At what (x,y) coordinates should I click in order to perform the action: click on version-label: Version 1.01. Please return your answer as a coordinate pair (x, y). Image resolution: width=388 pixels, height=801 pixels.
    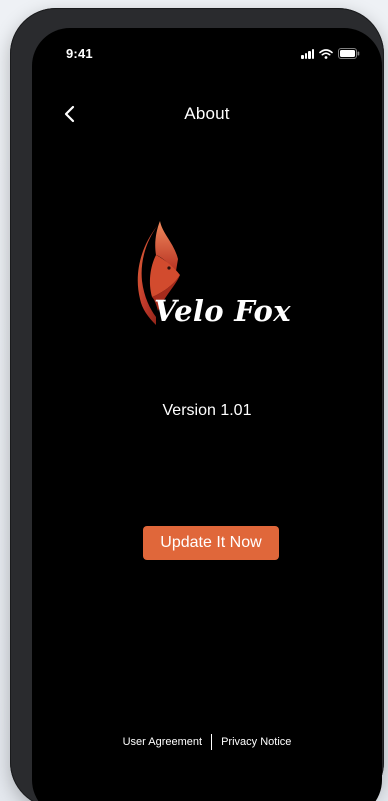
    Looking at the image, I should click on (207, 410).